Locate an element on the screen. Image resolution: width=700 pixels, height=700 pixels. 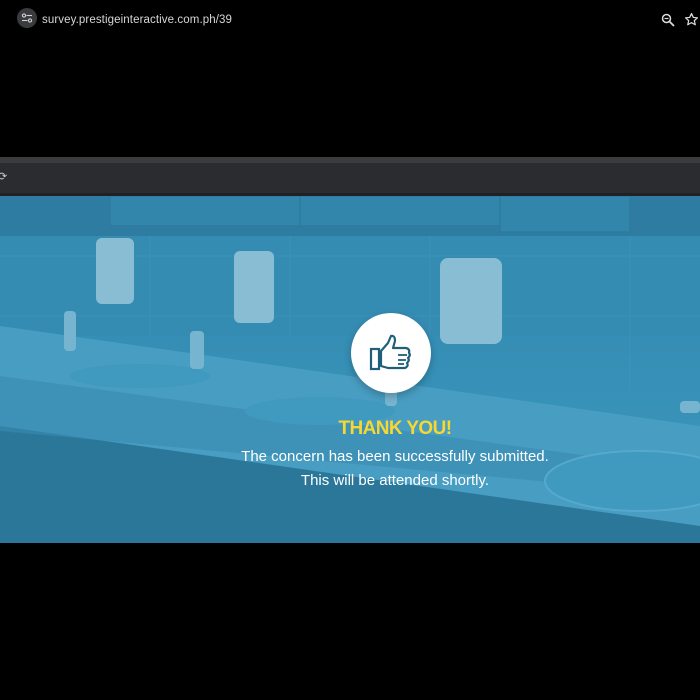
browser-toolbar: ⟳ is located at coordinates (350, 178).